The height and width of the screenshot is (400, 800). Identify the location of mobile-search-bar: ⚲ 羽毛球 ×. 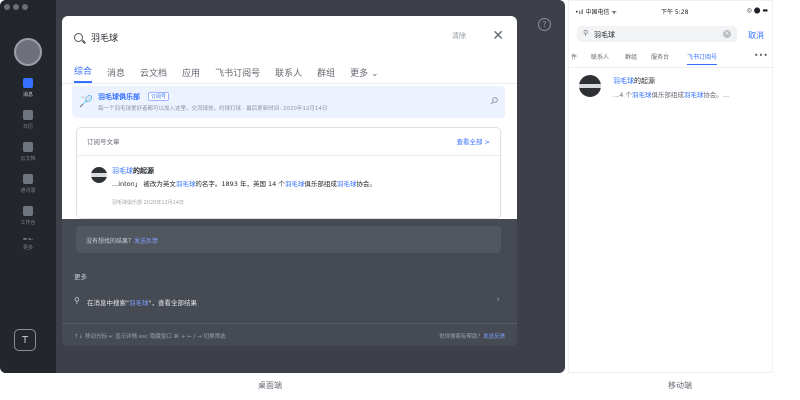
(657, 34).